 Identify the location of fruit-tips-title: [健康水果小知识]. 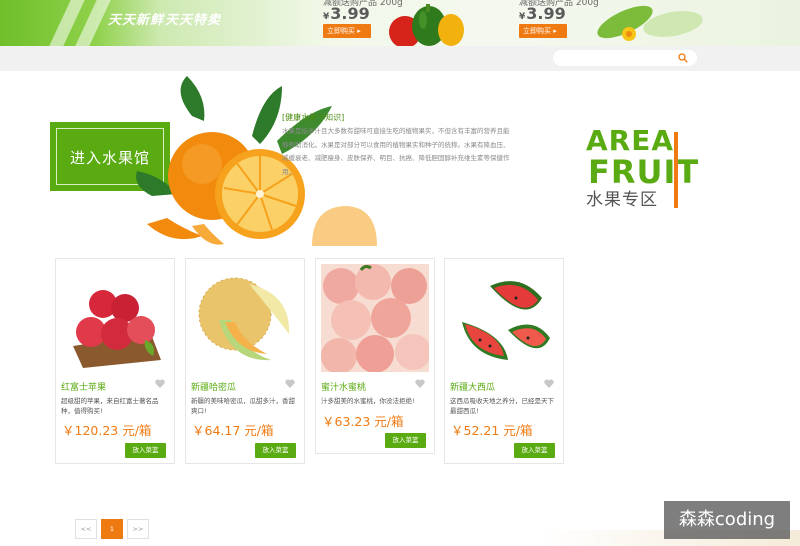
(313, 117).